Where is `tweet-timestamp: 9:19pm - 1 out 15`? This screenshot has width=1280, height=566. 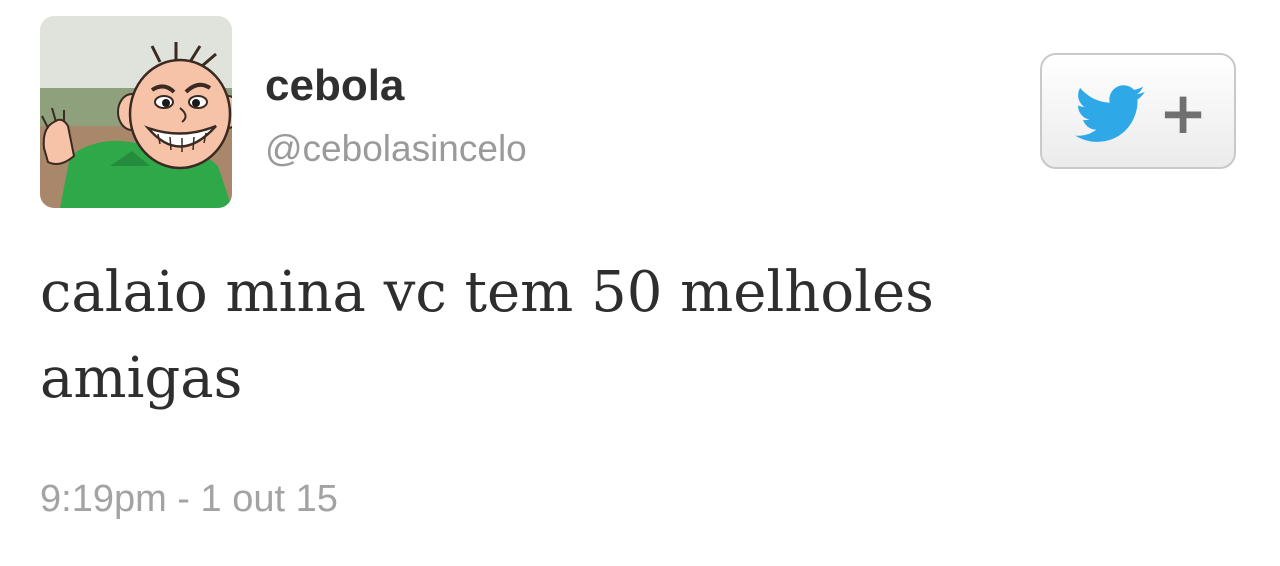 tweet-timestamp: 9:19pm - 1 out 15 is located at coordinates (189, 499).